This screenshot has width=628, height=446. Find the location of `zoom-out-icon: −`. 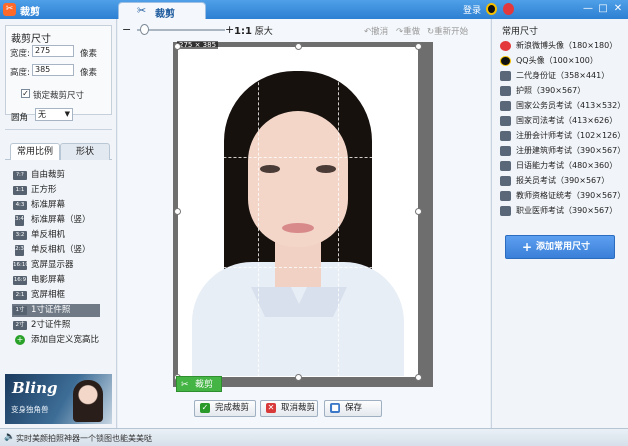

zoom-out-icon: − is located at coordinates (126, 29).